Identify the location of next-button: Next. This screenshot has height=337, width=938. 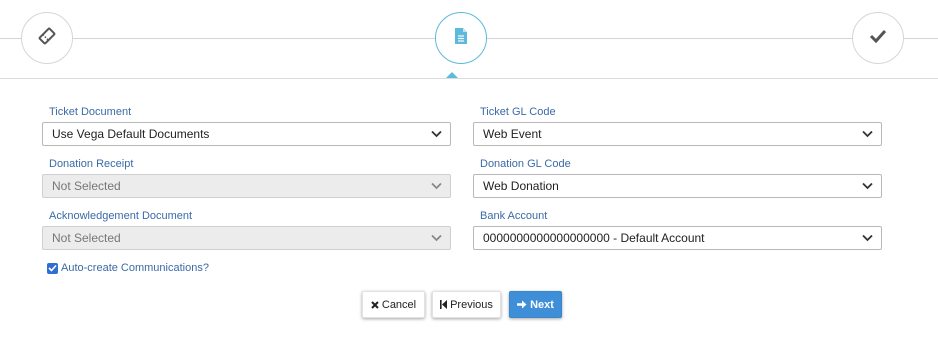
(535, 304).